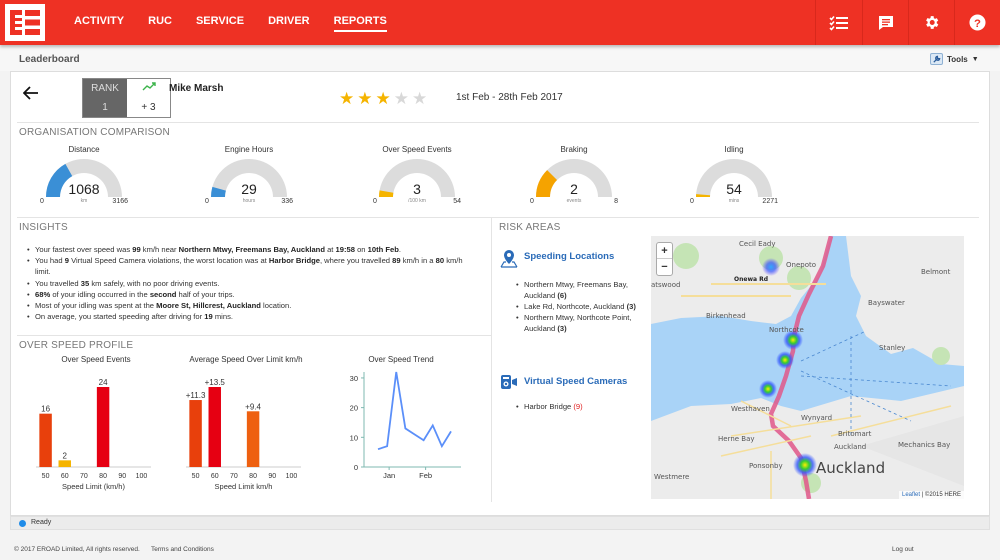  What do you see at coordinates (417, 149) in the screenshot?
I see `gauge-label: Over Speed Events` at bounding box center [417, 149].